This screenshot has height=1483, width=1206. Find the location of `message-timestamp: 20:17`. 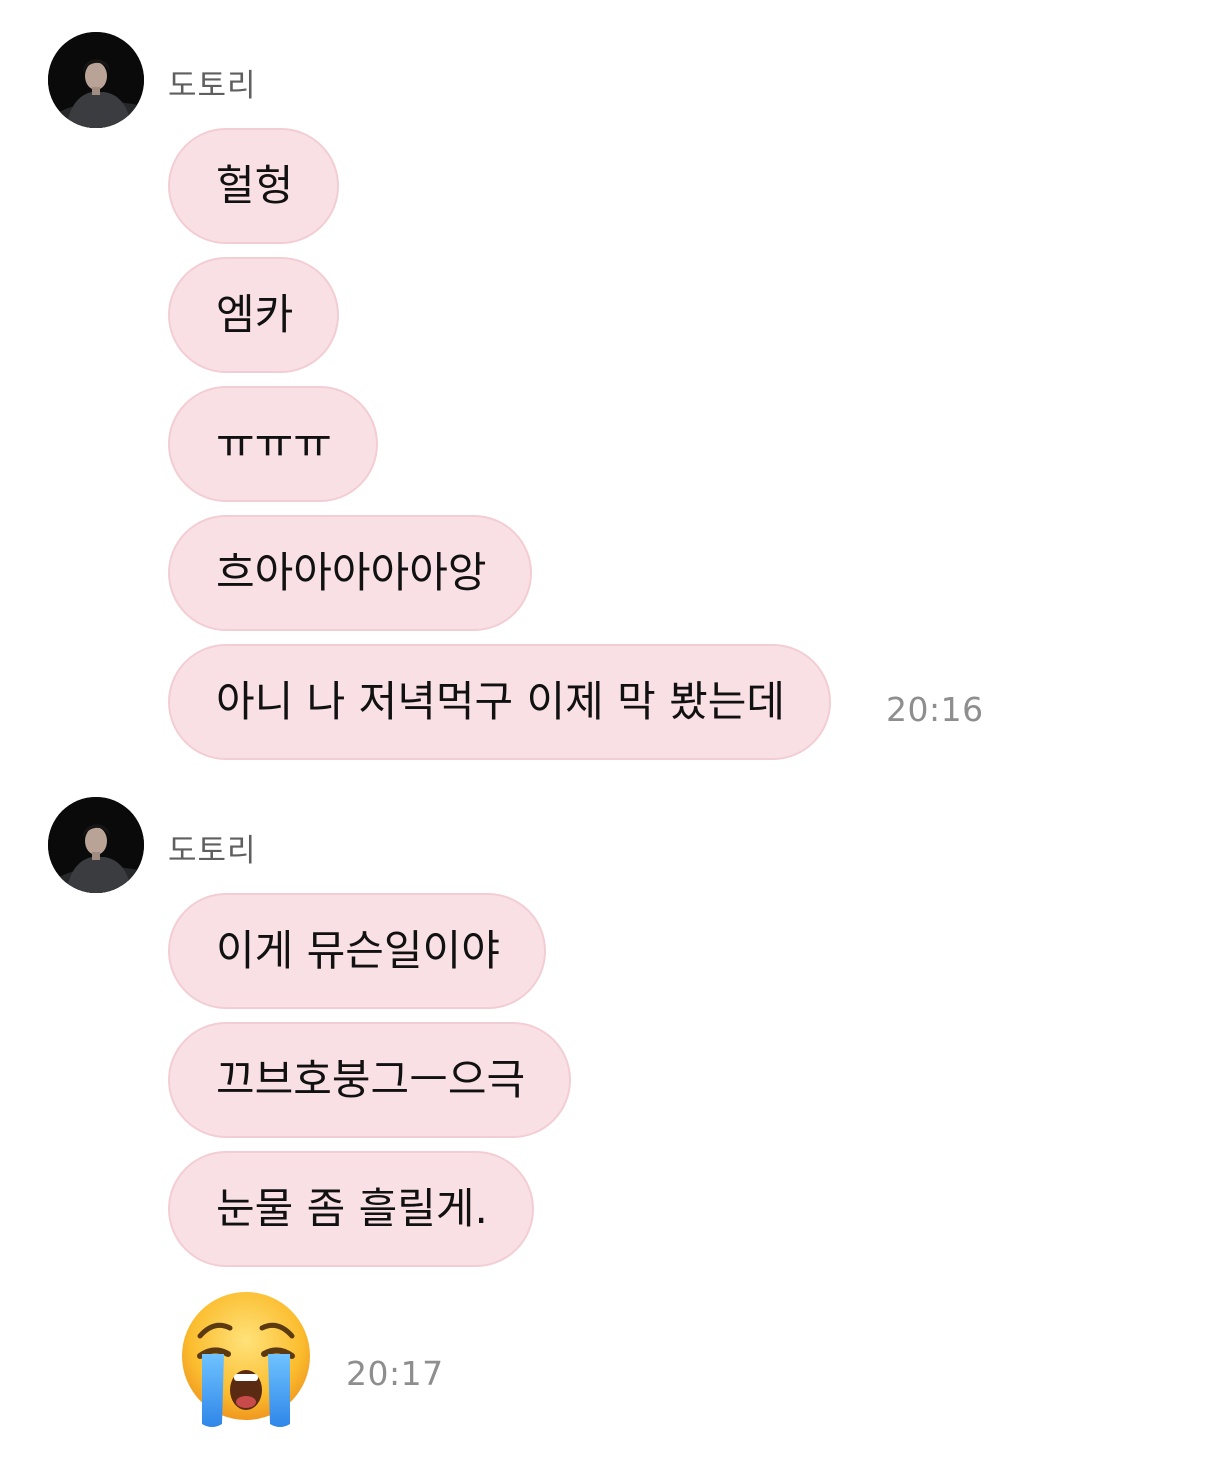

message-timestamp: 20:17 is located at coordinates (395, 1373).